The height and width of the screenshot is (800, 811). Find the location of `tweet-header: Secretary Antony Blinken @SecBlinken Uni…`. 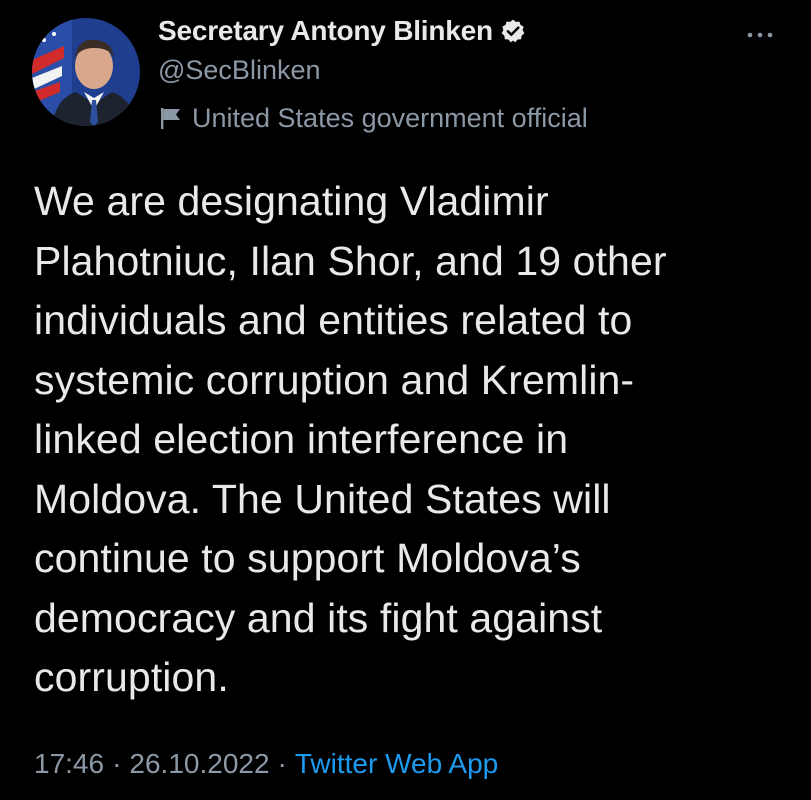

tweet-header: Secretary Antony Blinken @SecBlinken Uni… is located at coordinates (373, 74).